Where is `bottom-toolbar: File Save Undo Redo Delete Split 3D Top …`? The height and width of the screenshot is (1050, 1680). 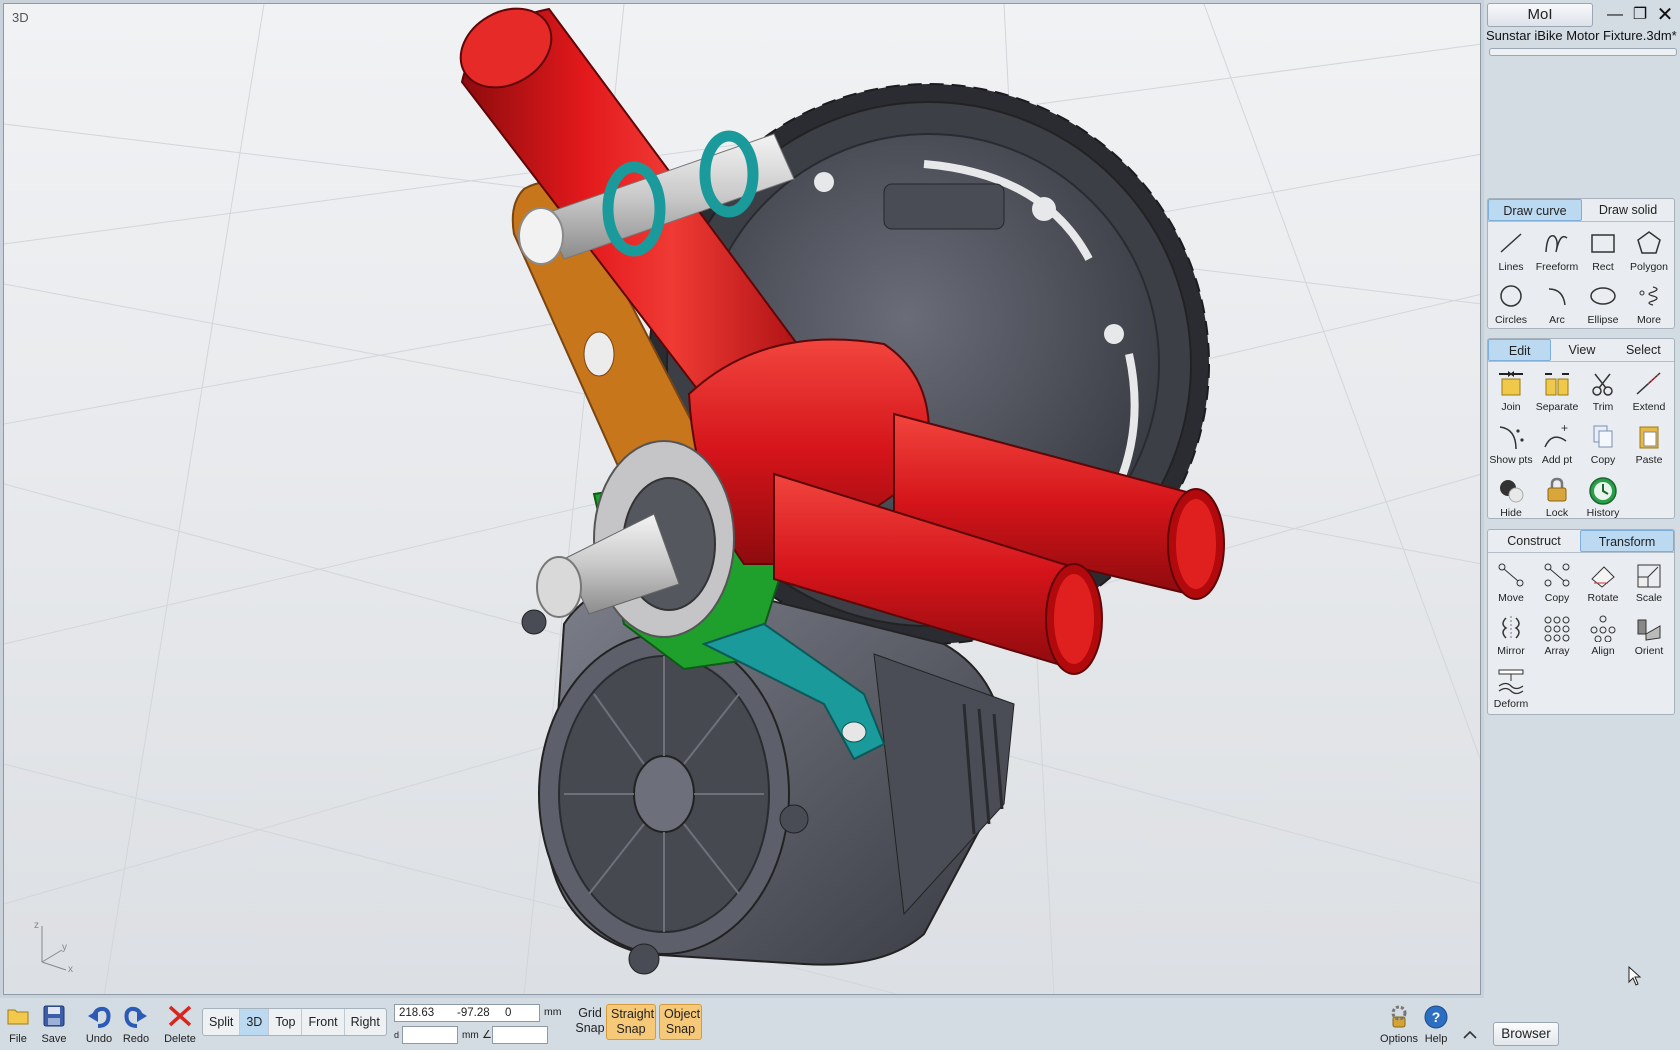
bottom-toolbar: File Save Undo Redo Delete Split 3D Top … is located at coordinates (742, 1024).